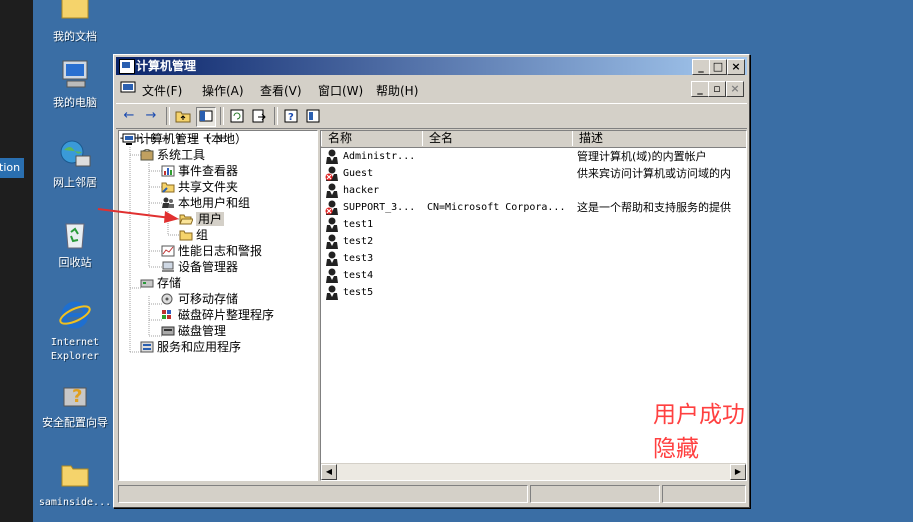  What do you see at coordinates (372, 138) in the screenshot?
I see `column-header-name: 名称` at bounding box center [372, 138].